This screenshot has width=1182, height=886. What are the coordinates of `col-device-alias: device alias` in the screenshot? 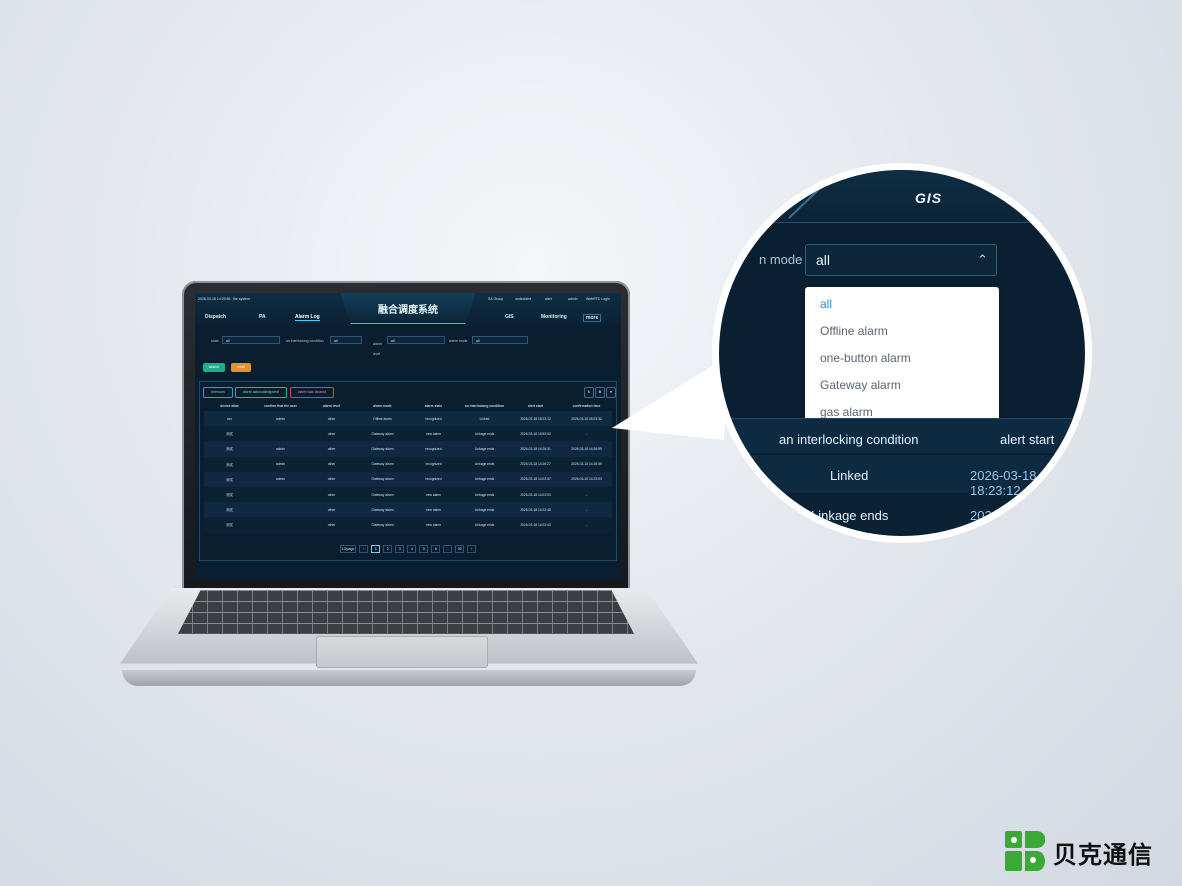 It's located at (229, 405).